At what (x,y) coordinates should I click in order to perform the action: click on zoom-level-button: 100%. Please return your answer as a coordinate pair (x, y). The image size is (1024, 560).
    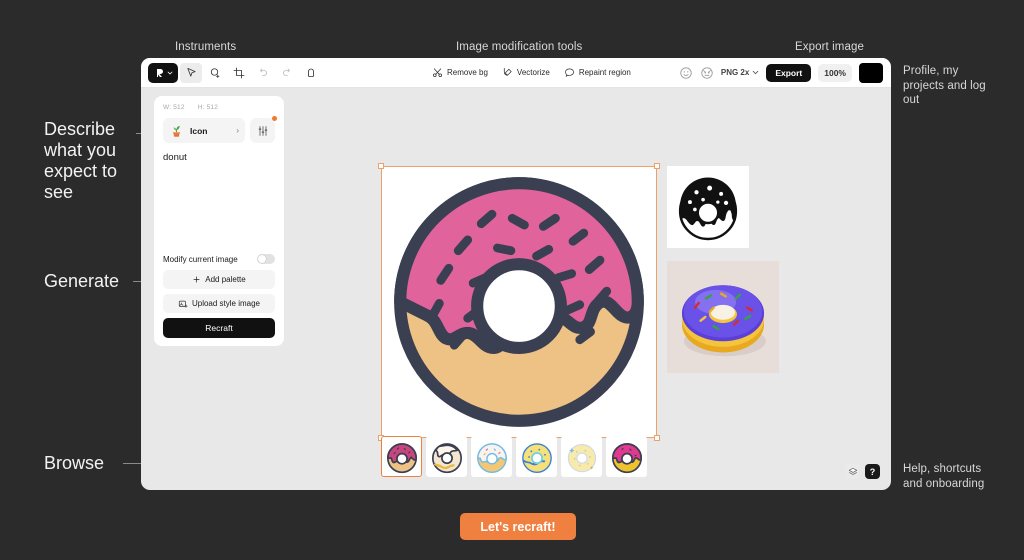
    Looking at the image, I should click on (835, 72).